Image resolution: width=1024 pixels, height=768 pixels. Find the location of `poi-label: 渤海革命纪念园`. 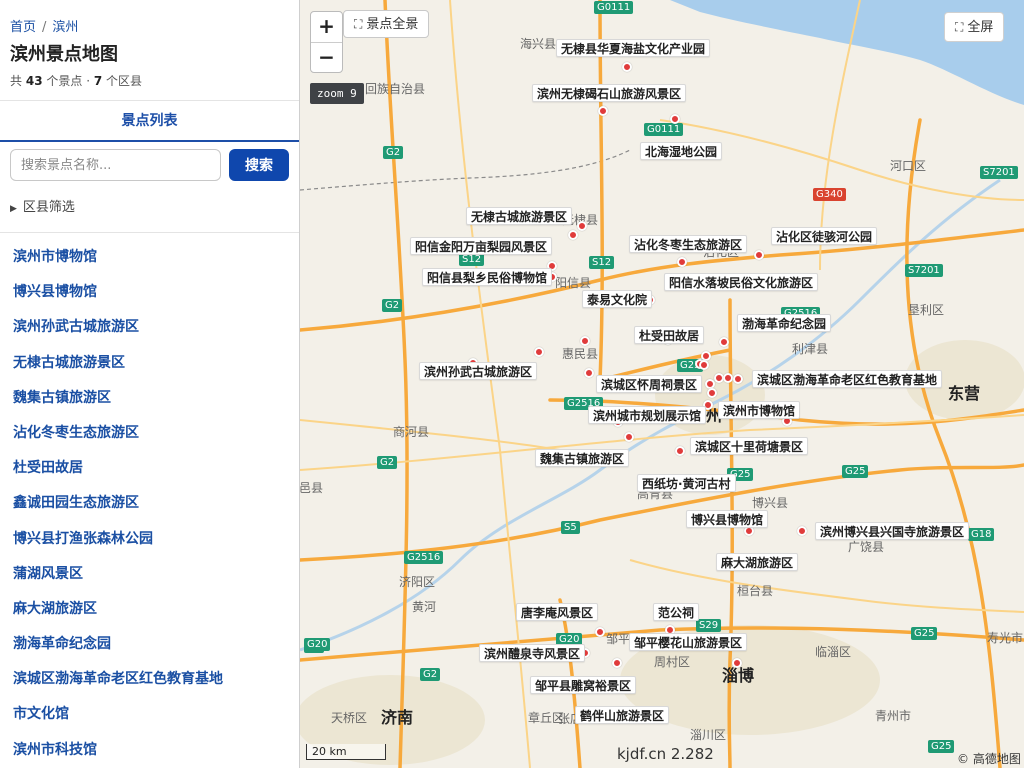

poi-label: 渤海革命纪念园 is located at coordinates (784, 323).